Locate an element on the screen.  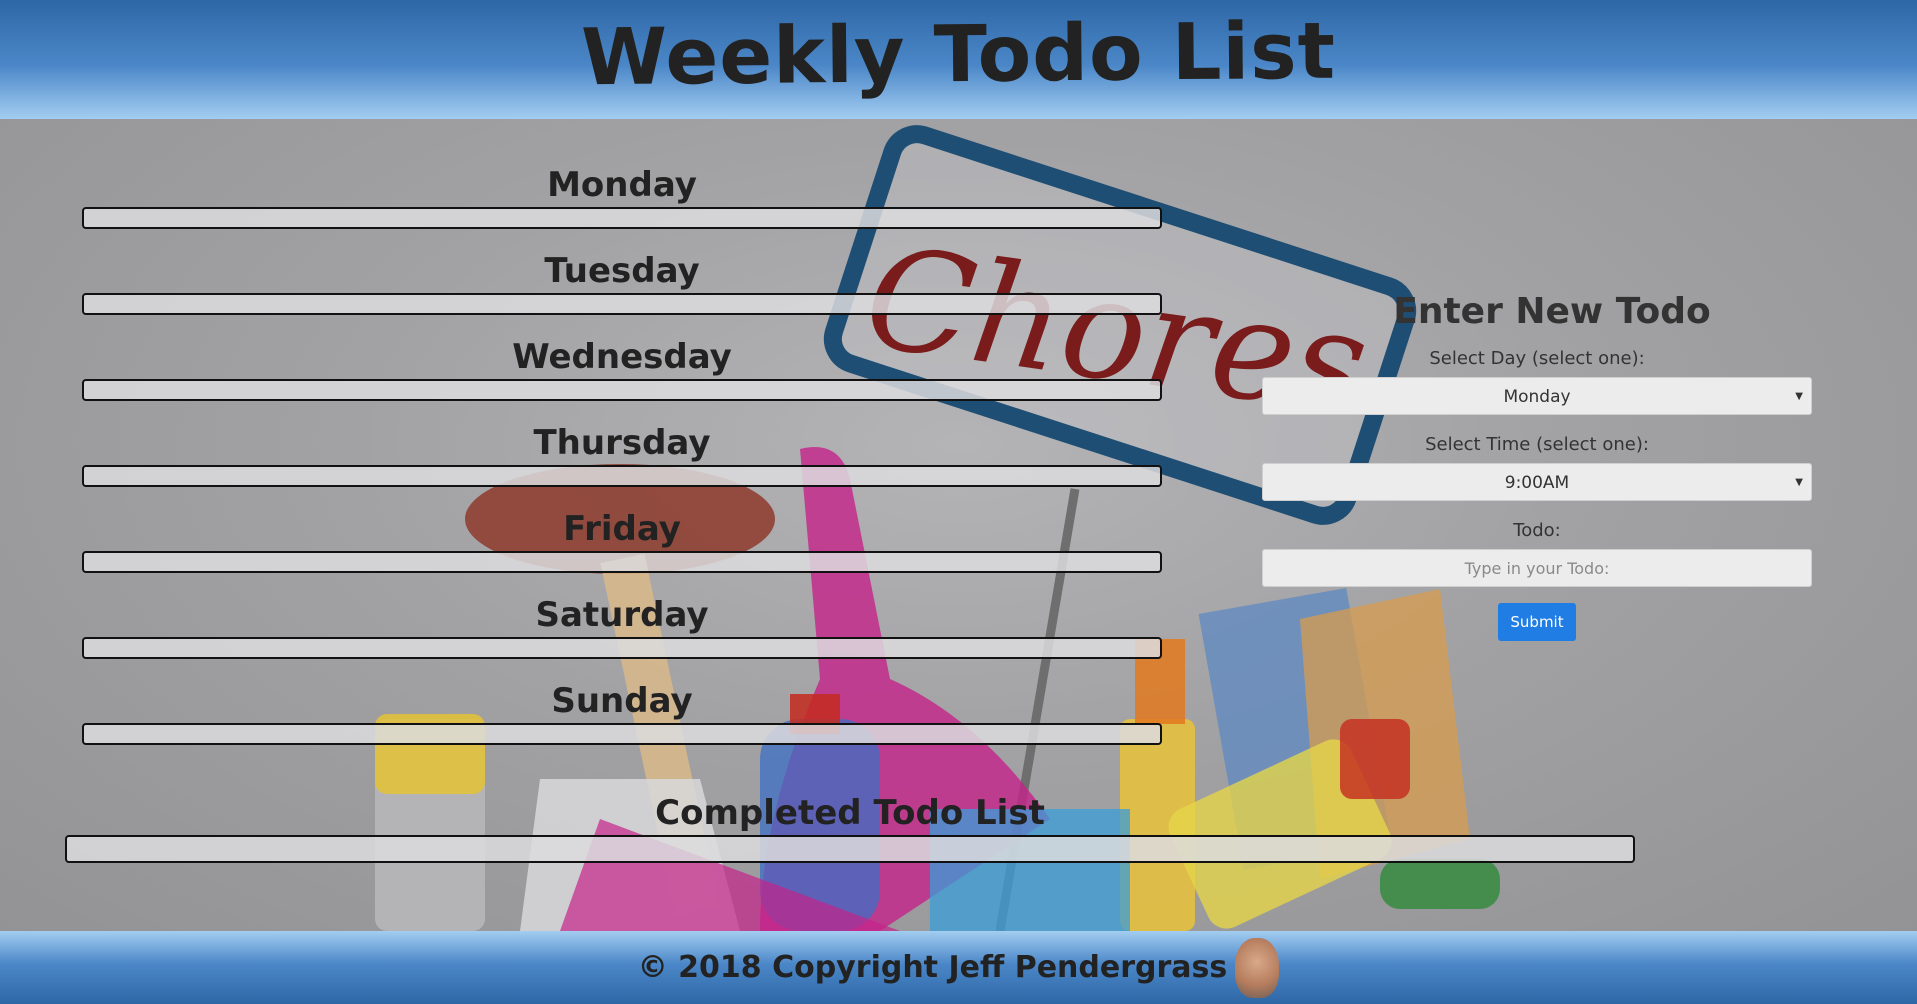
time-select-label: Select Time (select one): is located at coordinates (1537, 444).